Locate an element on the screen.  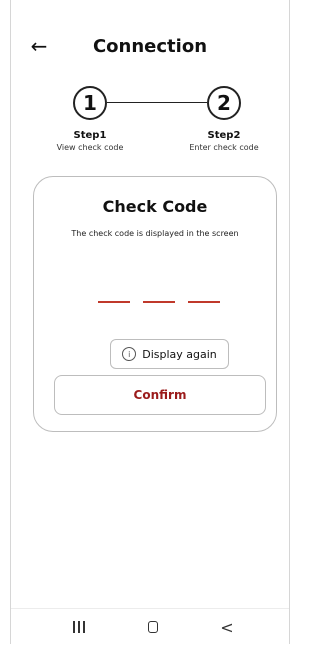
display-again-button: i Display again is located at coordinates (169, 354).